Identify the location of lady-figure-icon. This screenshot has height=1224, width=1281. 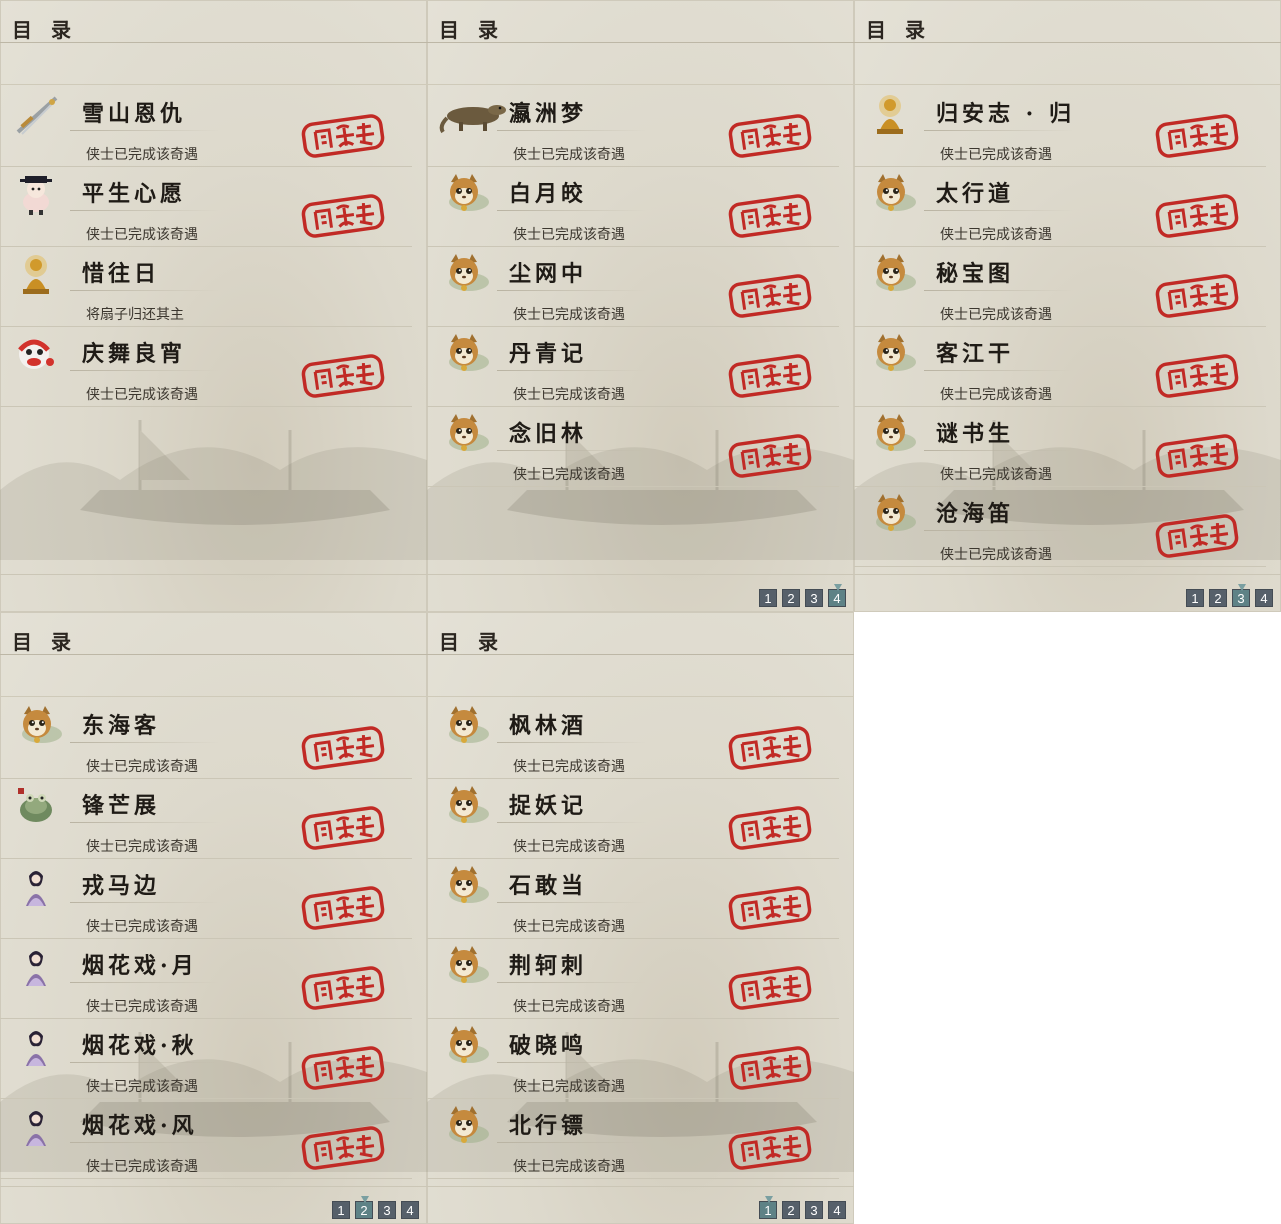
(37, 1126).